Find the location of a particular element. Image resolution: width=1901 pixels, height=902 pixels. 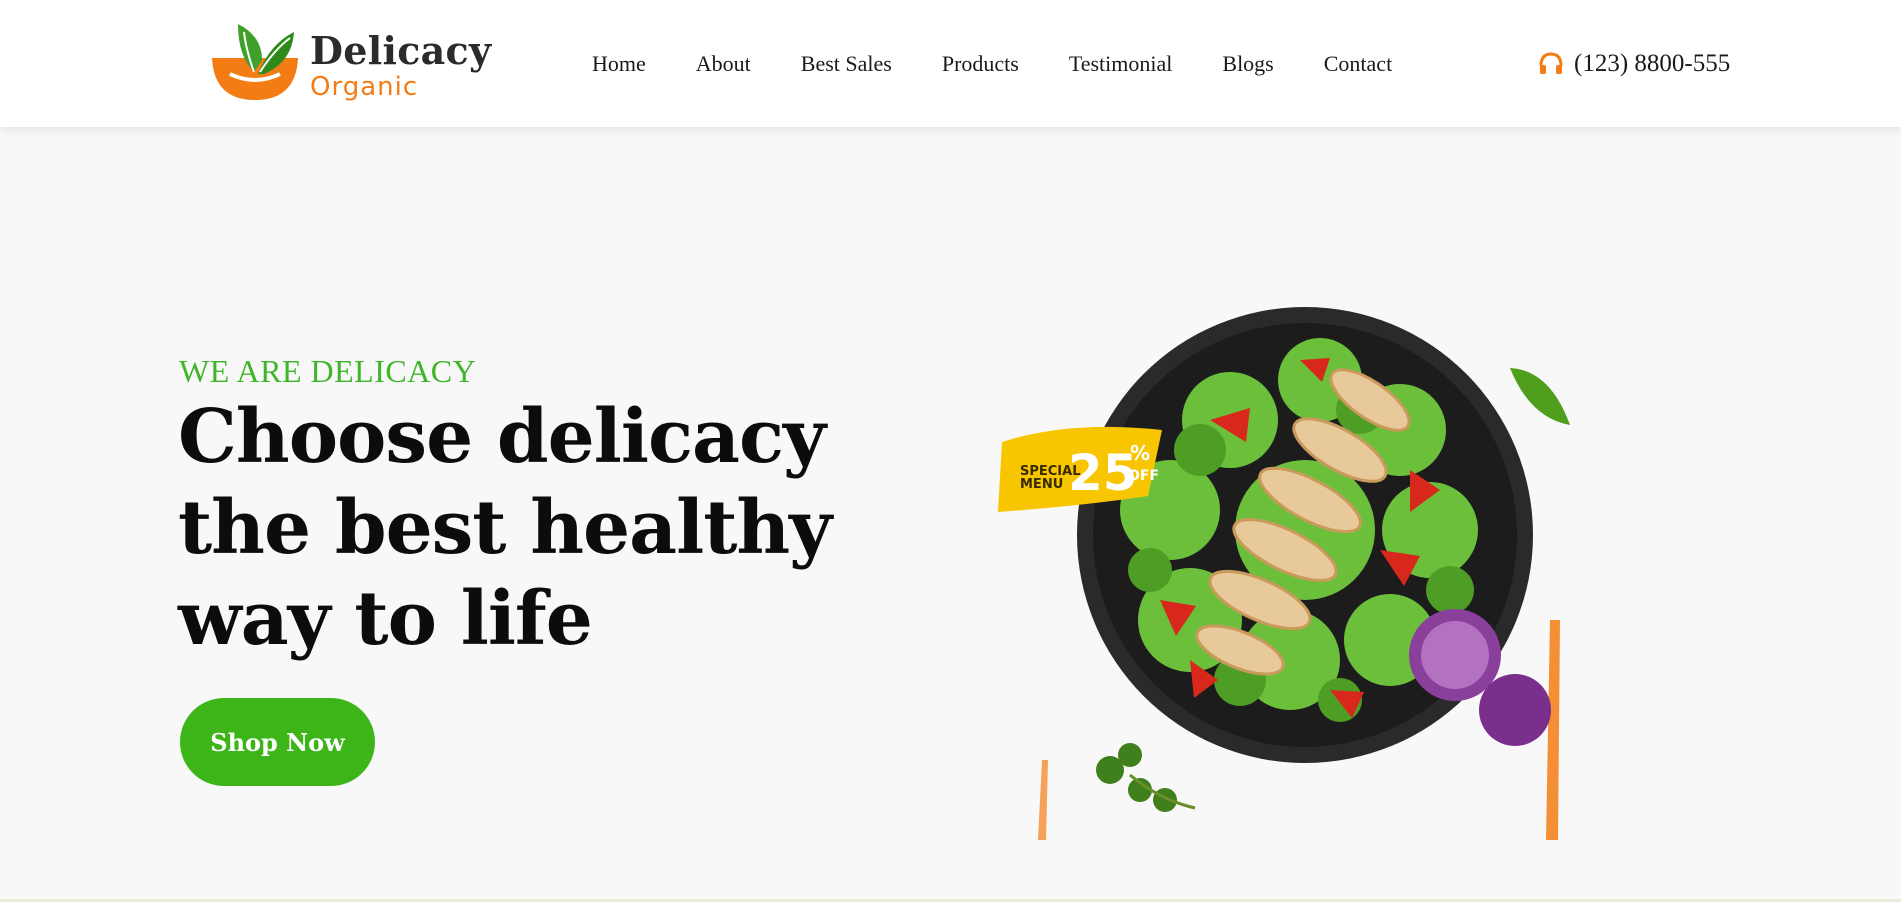

nav-blogs: Blogs is located at coordinates (1247, 64).